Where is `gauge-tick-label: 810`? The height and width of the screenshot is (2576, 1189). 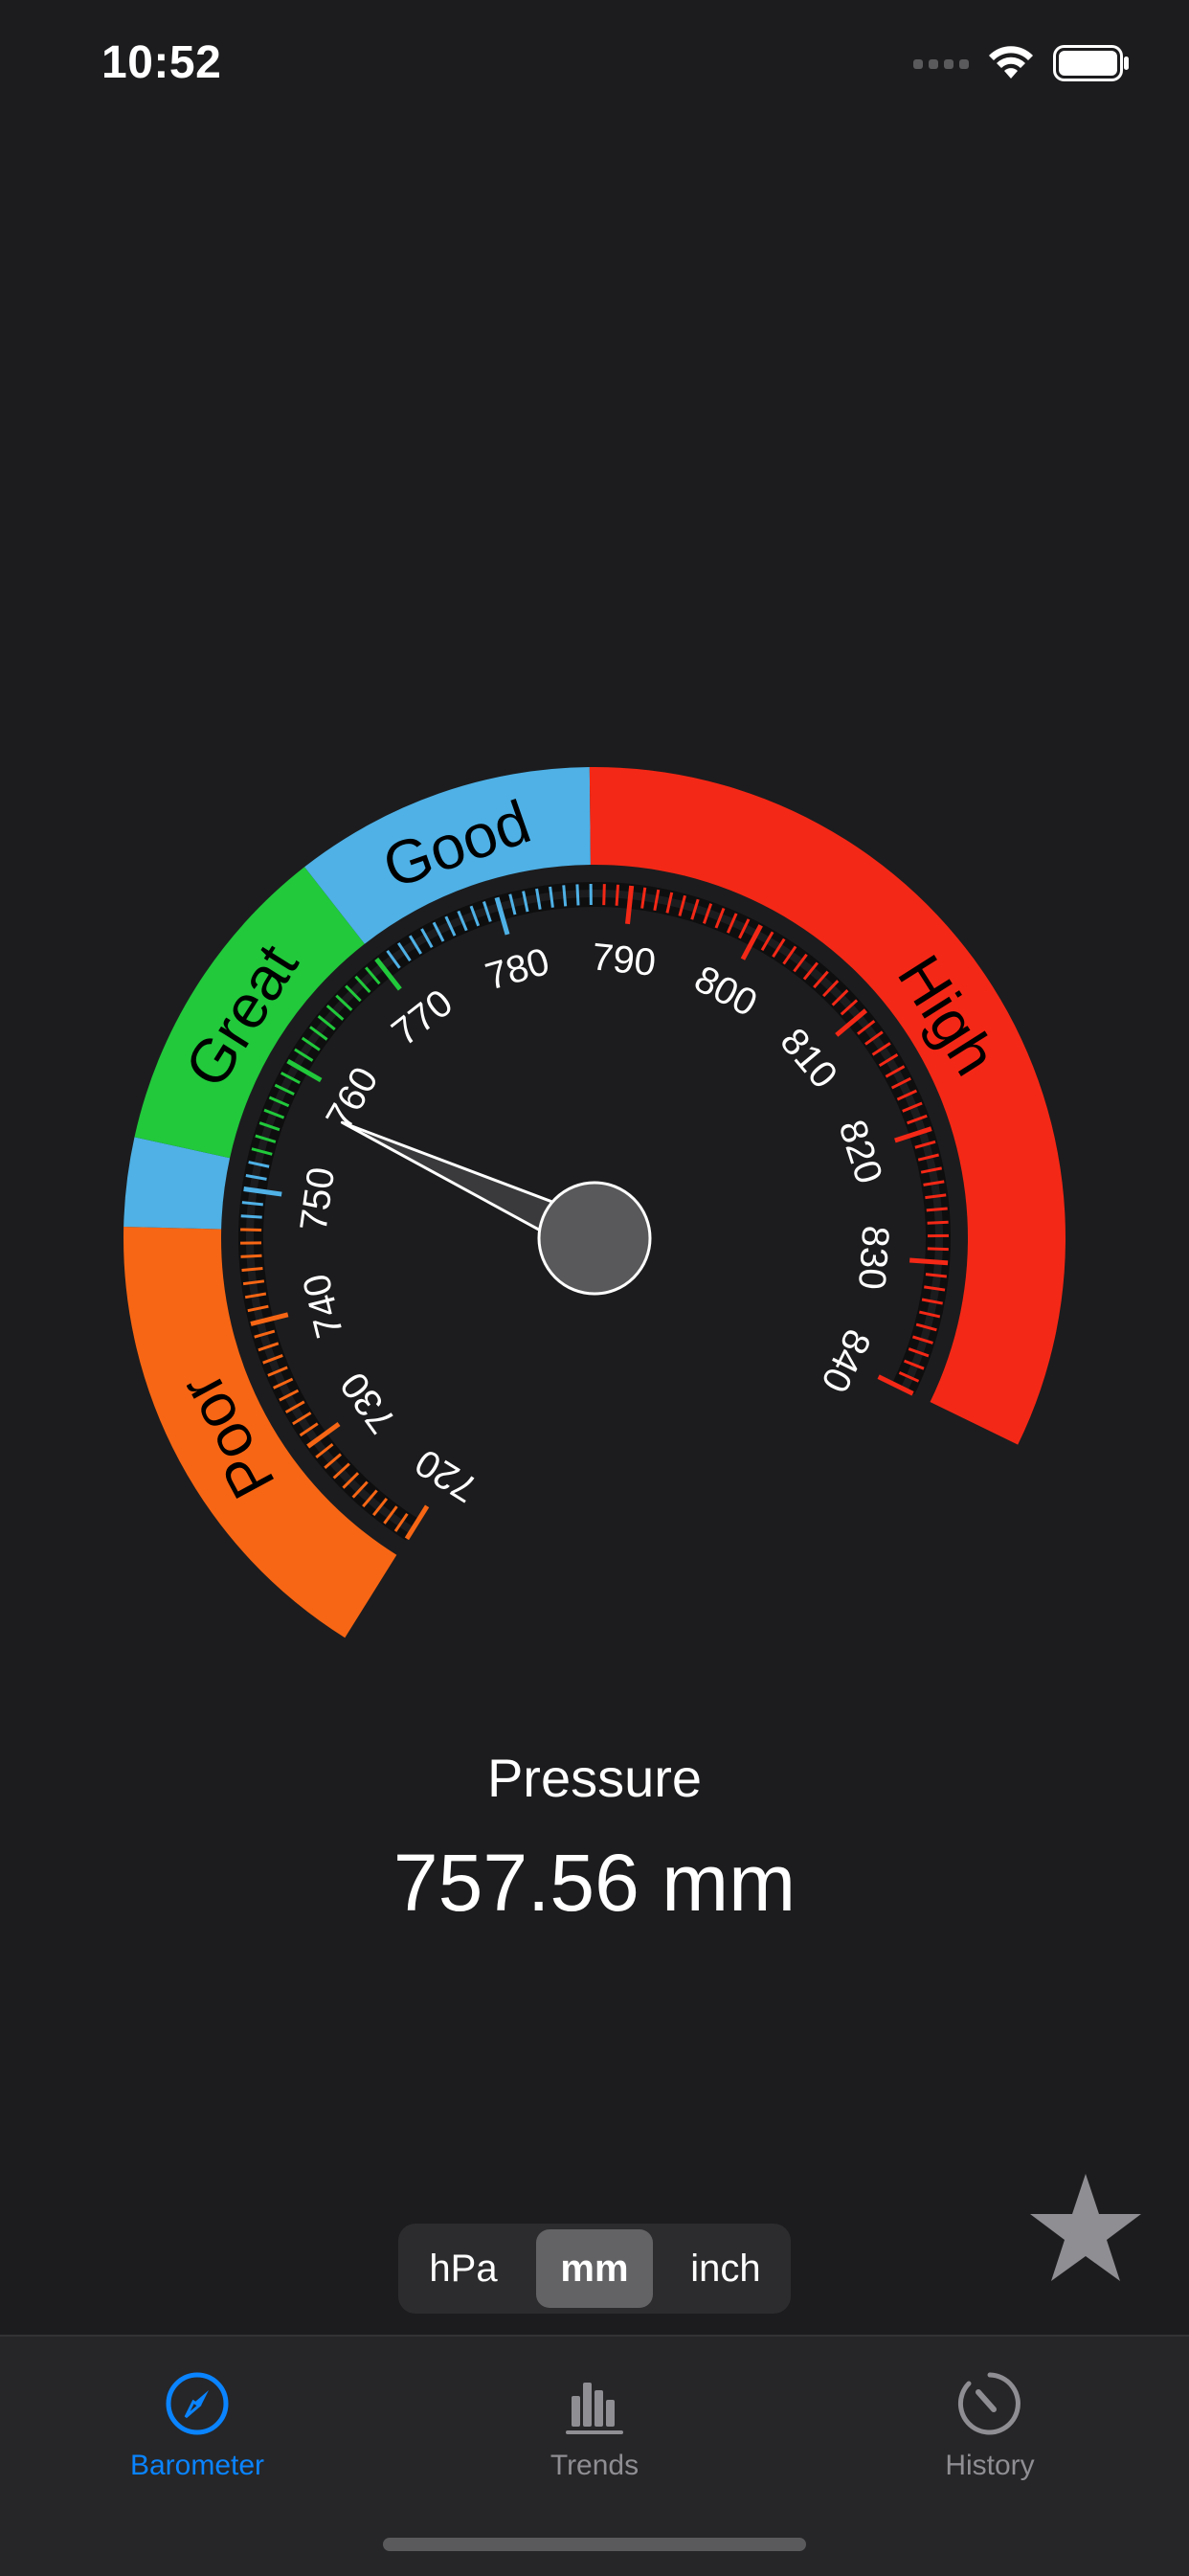
gauge-tick-label: 810 is located at coordinates (808, 1058).